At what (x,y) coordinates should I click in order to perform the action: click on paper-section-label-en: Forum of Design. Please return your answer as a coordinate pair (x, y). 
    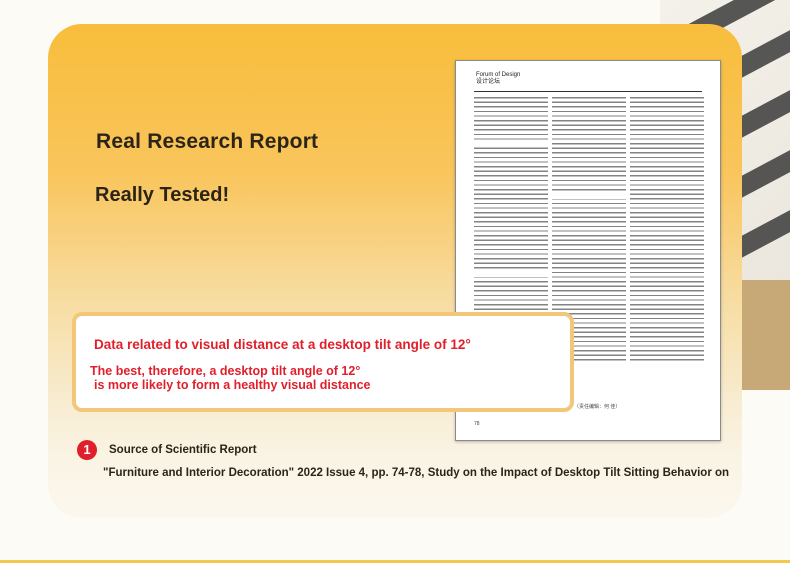
    Looking at the image, I should click on (498, 75).